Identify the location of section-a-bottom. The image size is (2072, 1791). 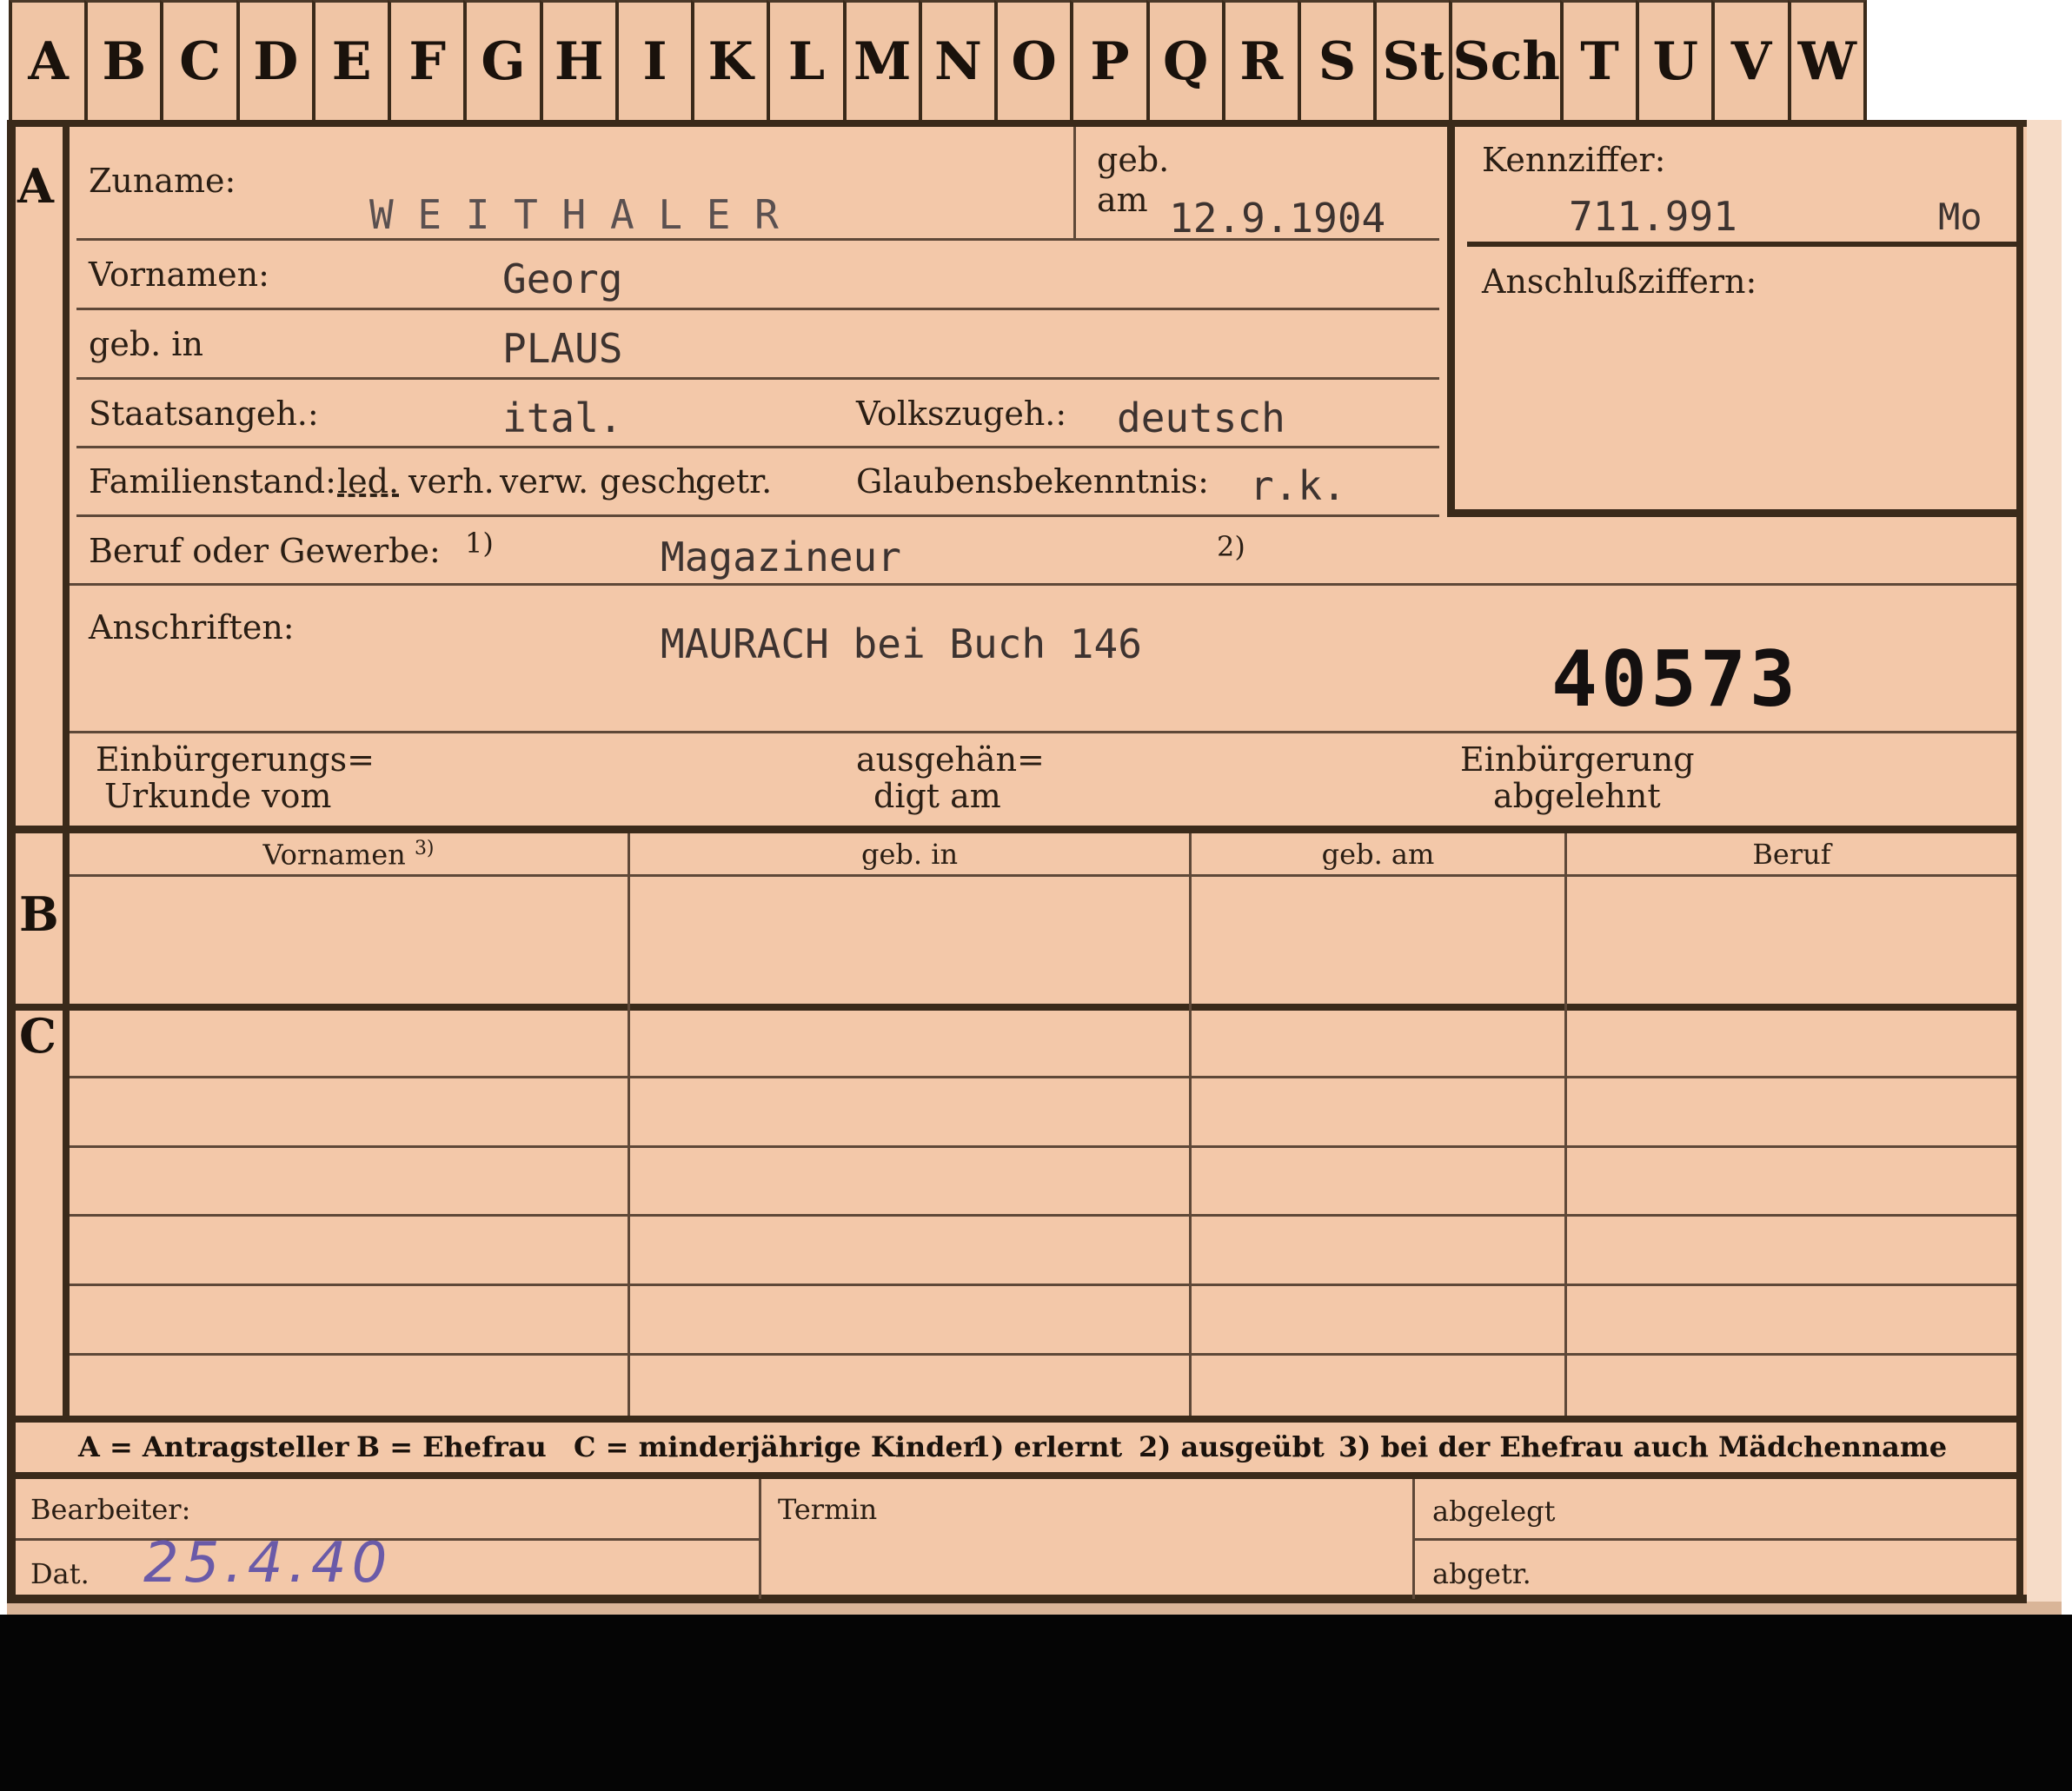
(1017, 829).